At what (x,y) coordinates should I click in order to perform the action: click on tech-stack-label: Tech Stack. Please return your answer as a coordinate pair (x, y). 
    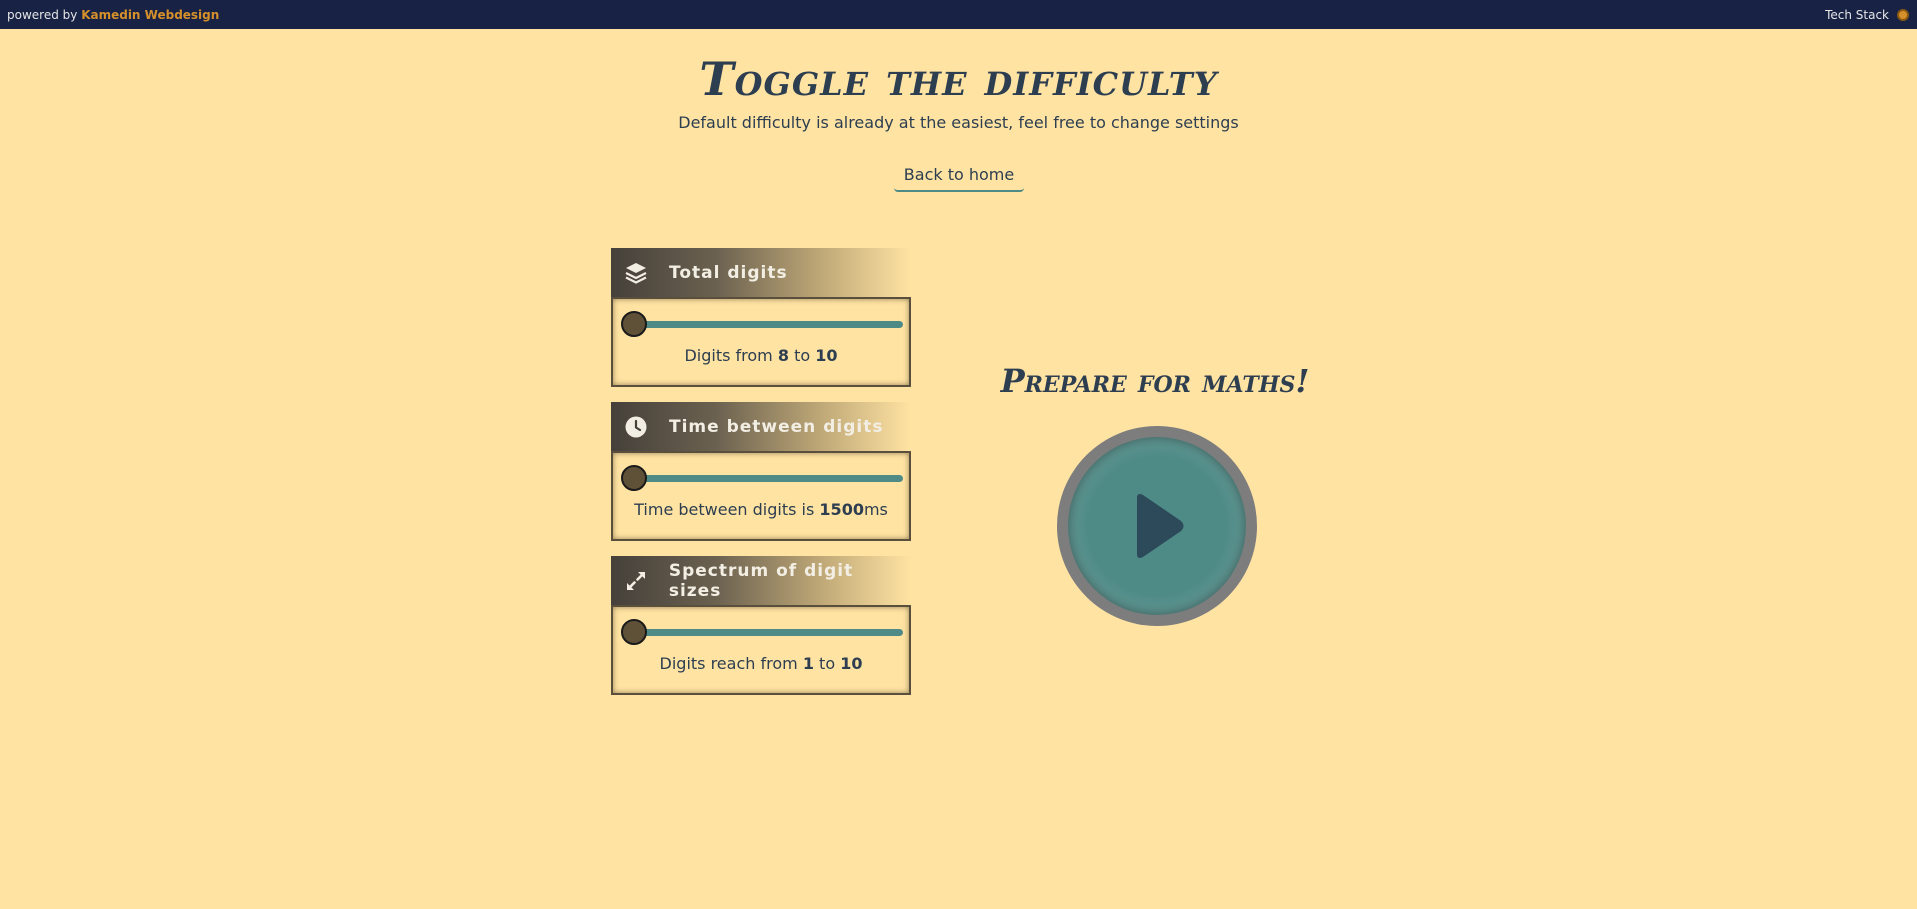
    Looking at the image, I should click on (1857, 14).